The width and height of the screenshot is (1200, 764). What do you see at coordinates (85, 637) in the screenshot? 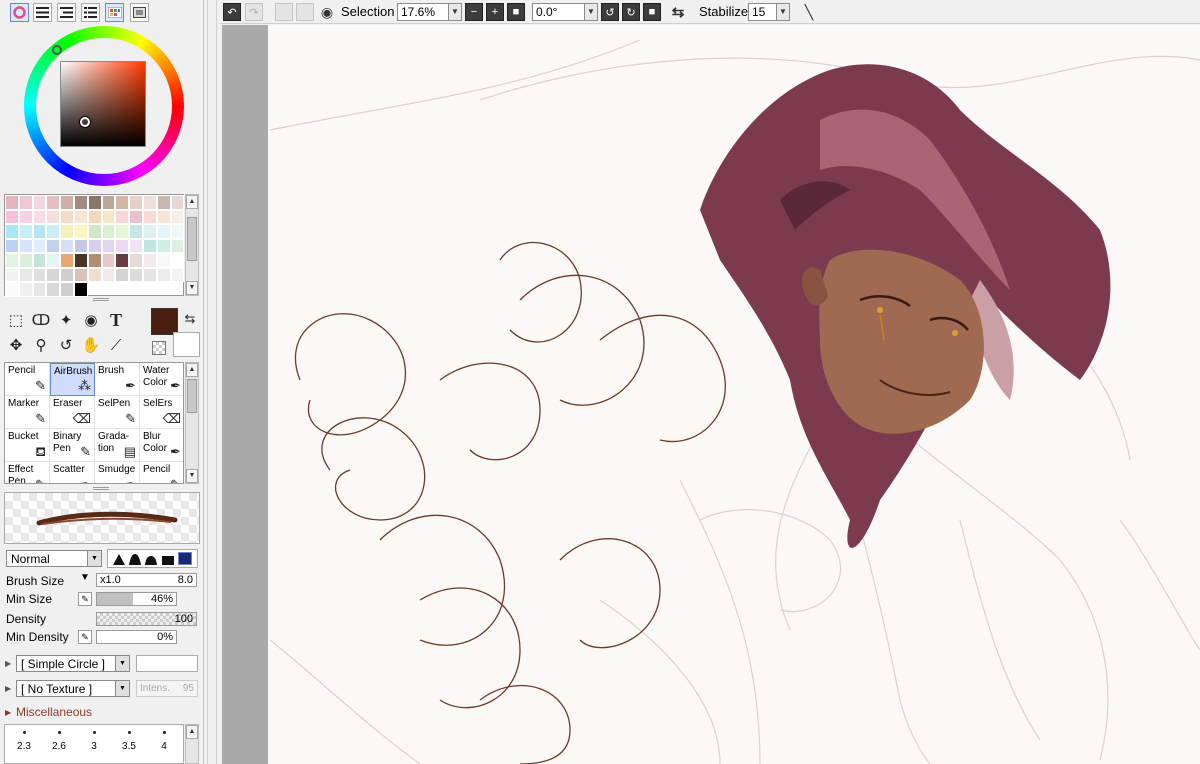
I see `pressure-density-icon: ✎` at bounding box center [85, 637].